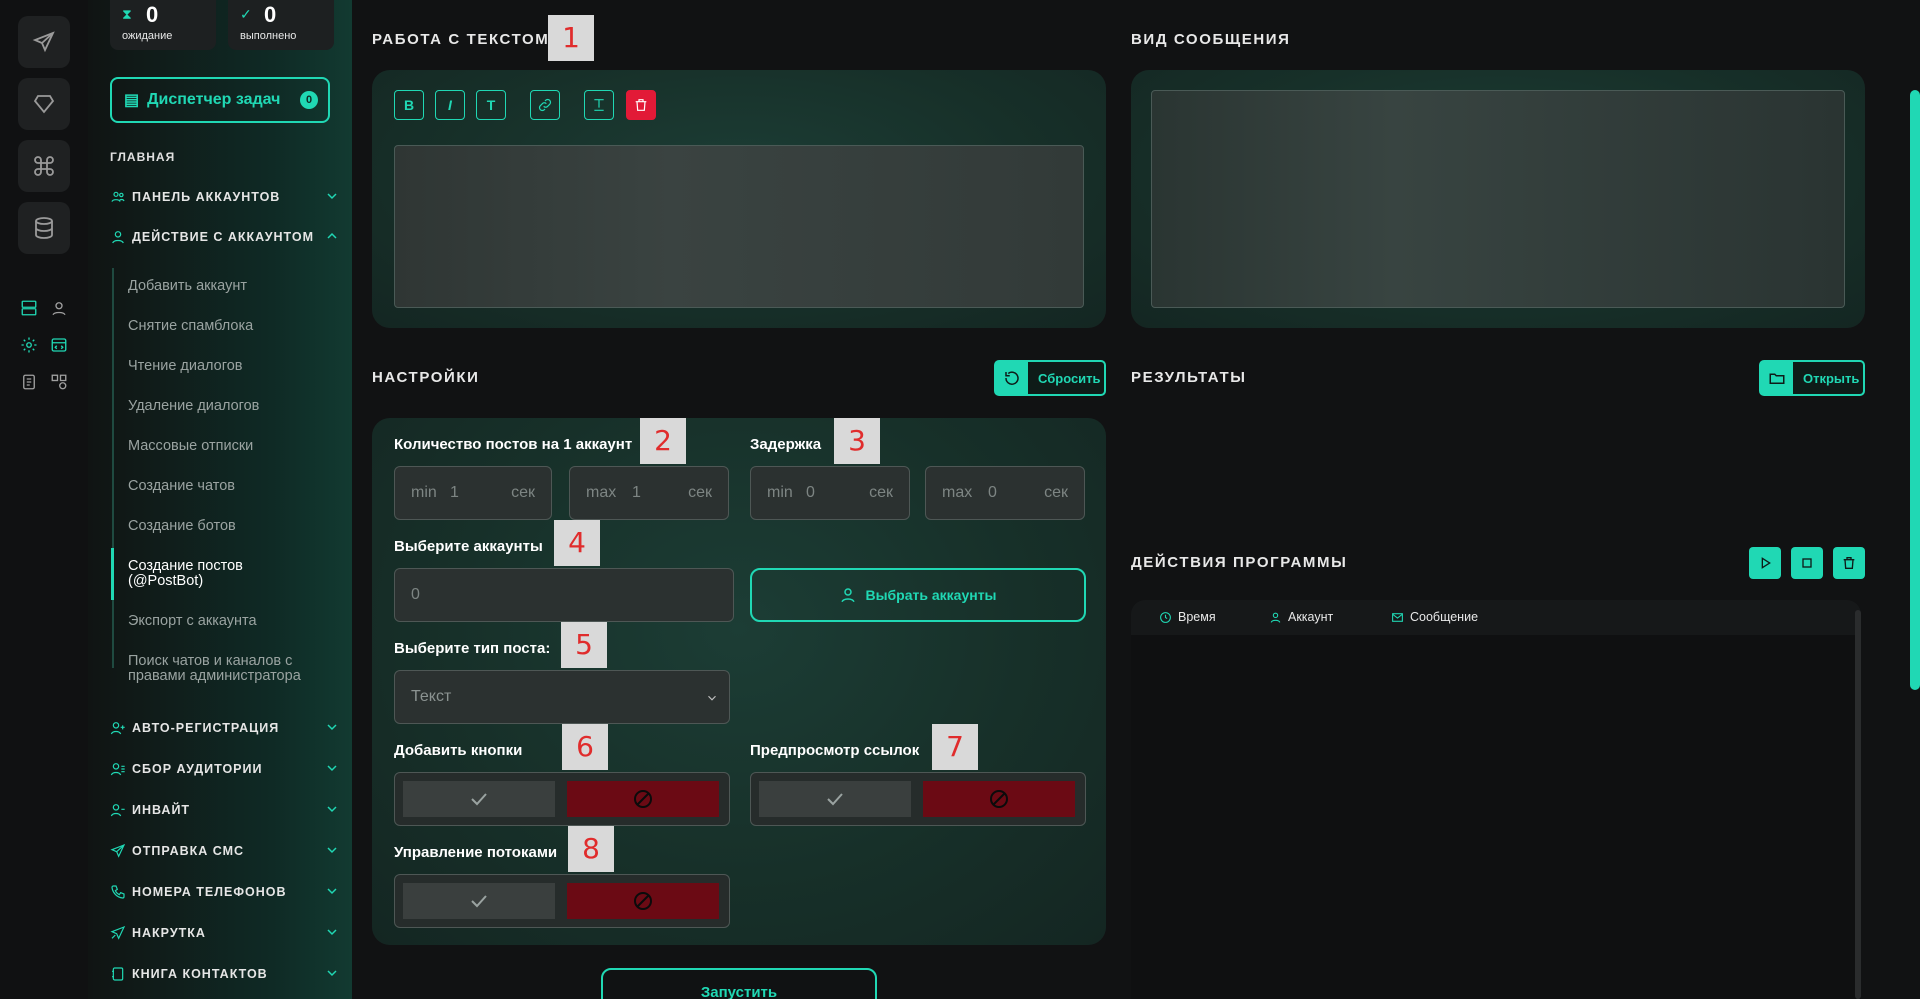 The image size is (1920, 999). Describe the element at coordinates (59, 345) in the screenshot. I see `rail-code-button` at that location.